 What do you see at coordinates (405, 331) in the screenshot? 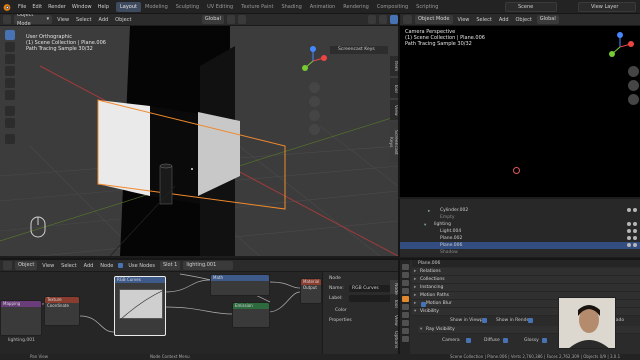
I see `data-tab-icon` at bounding box center [405, 331].